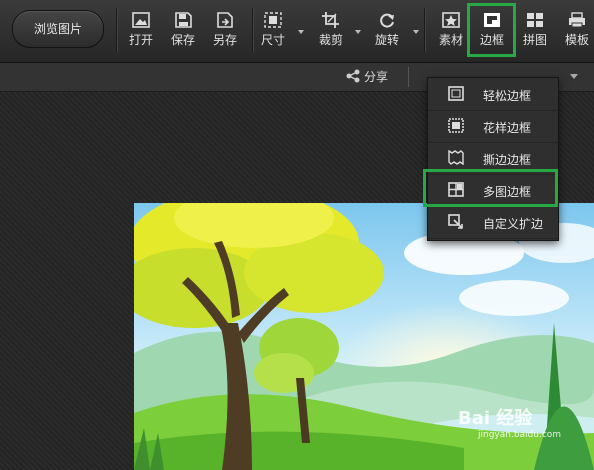 The image size is (594, 470). Describe the element at coordinates (297, 31) in the screenshot. I see `main-toolbar: 浏览图片 打开 保存 另存 尺寸 裁剪 旋转 素材 边框 拼图 模板` at that location.